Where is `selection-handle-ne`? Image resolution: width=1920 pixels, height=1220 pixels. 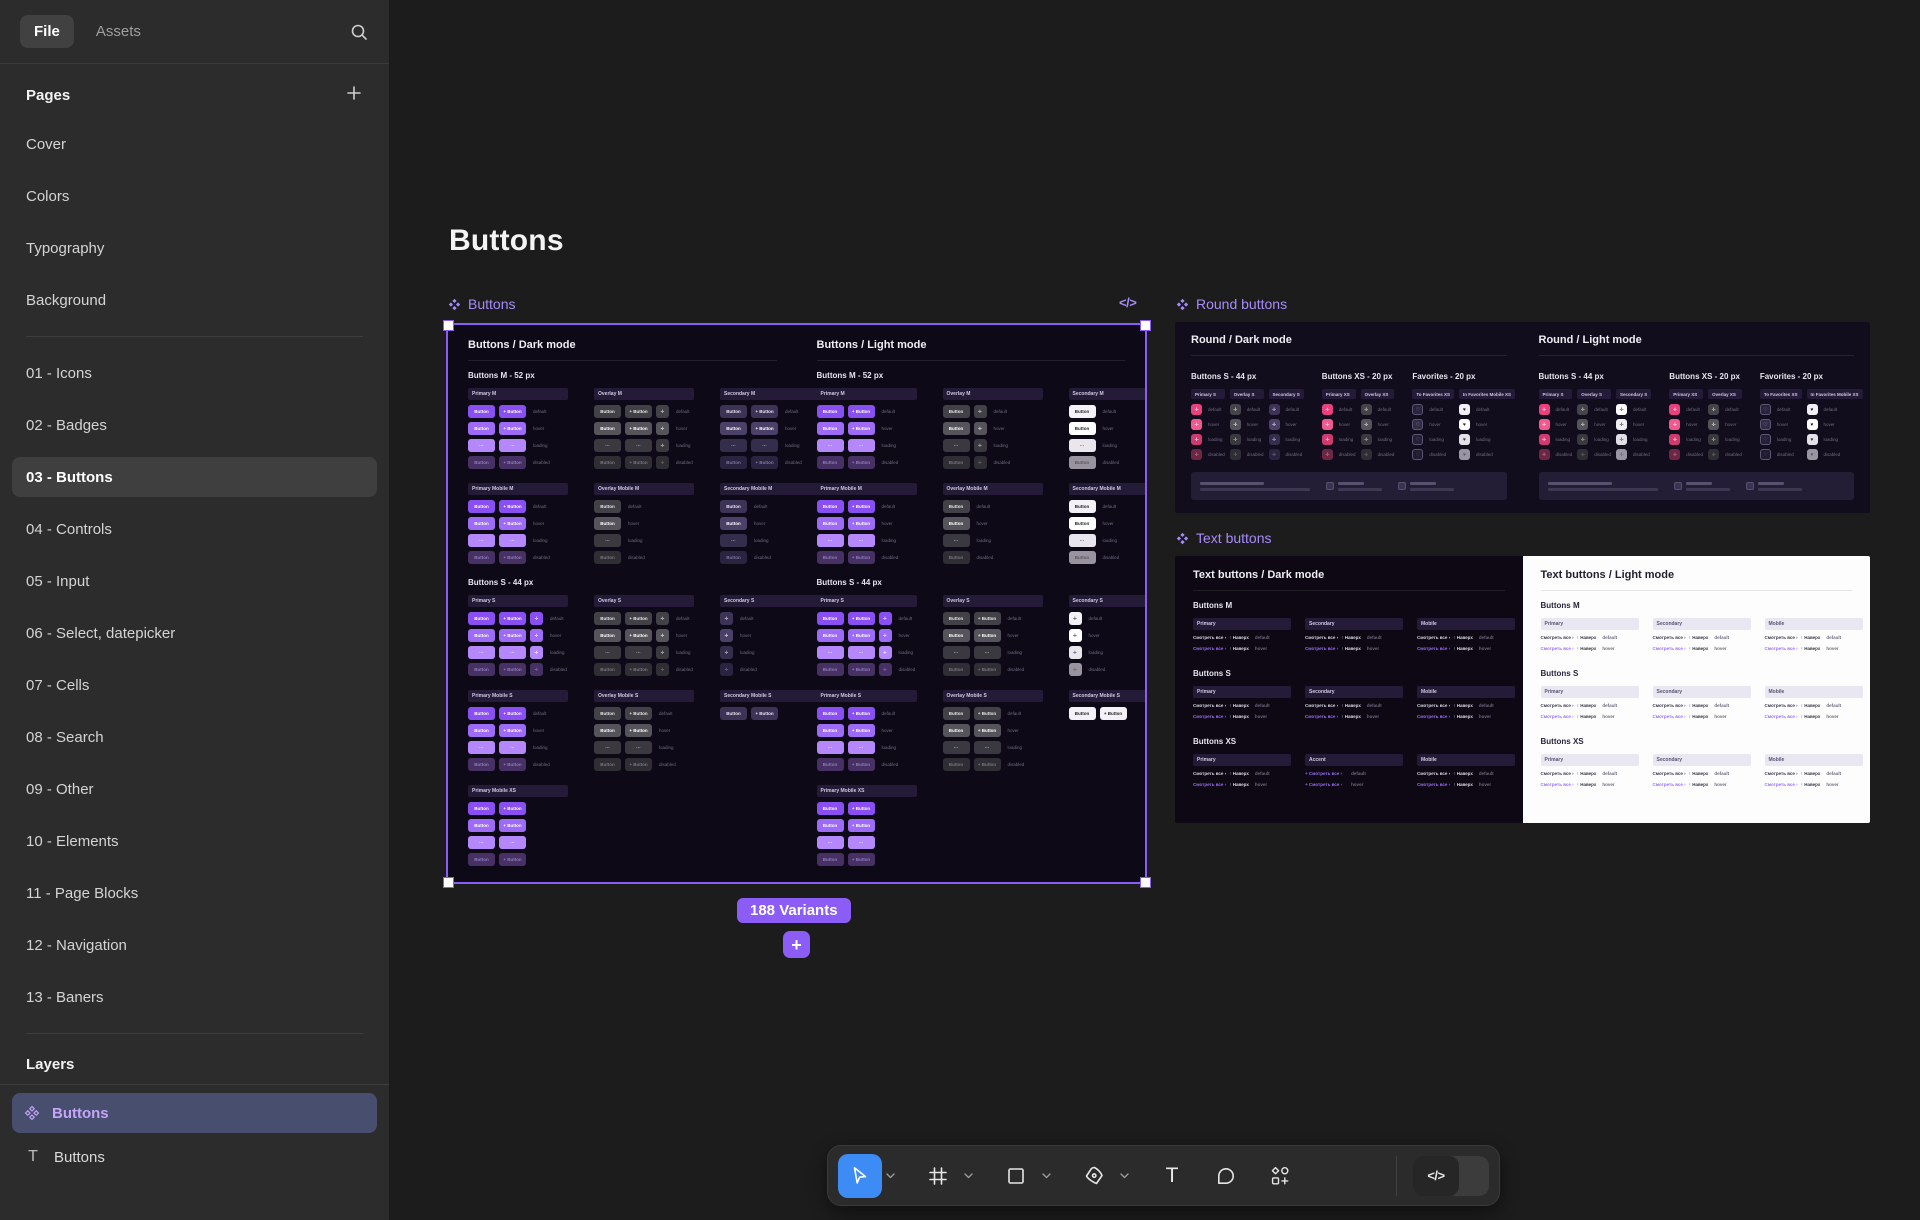
selection-handle-ne is located at coordinates (1145, 325).